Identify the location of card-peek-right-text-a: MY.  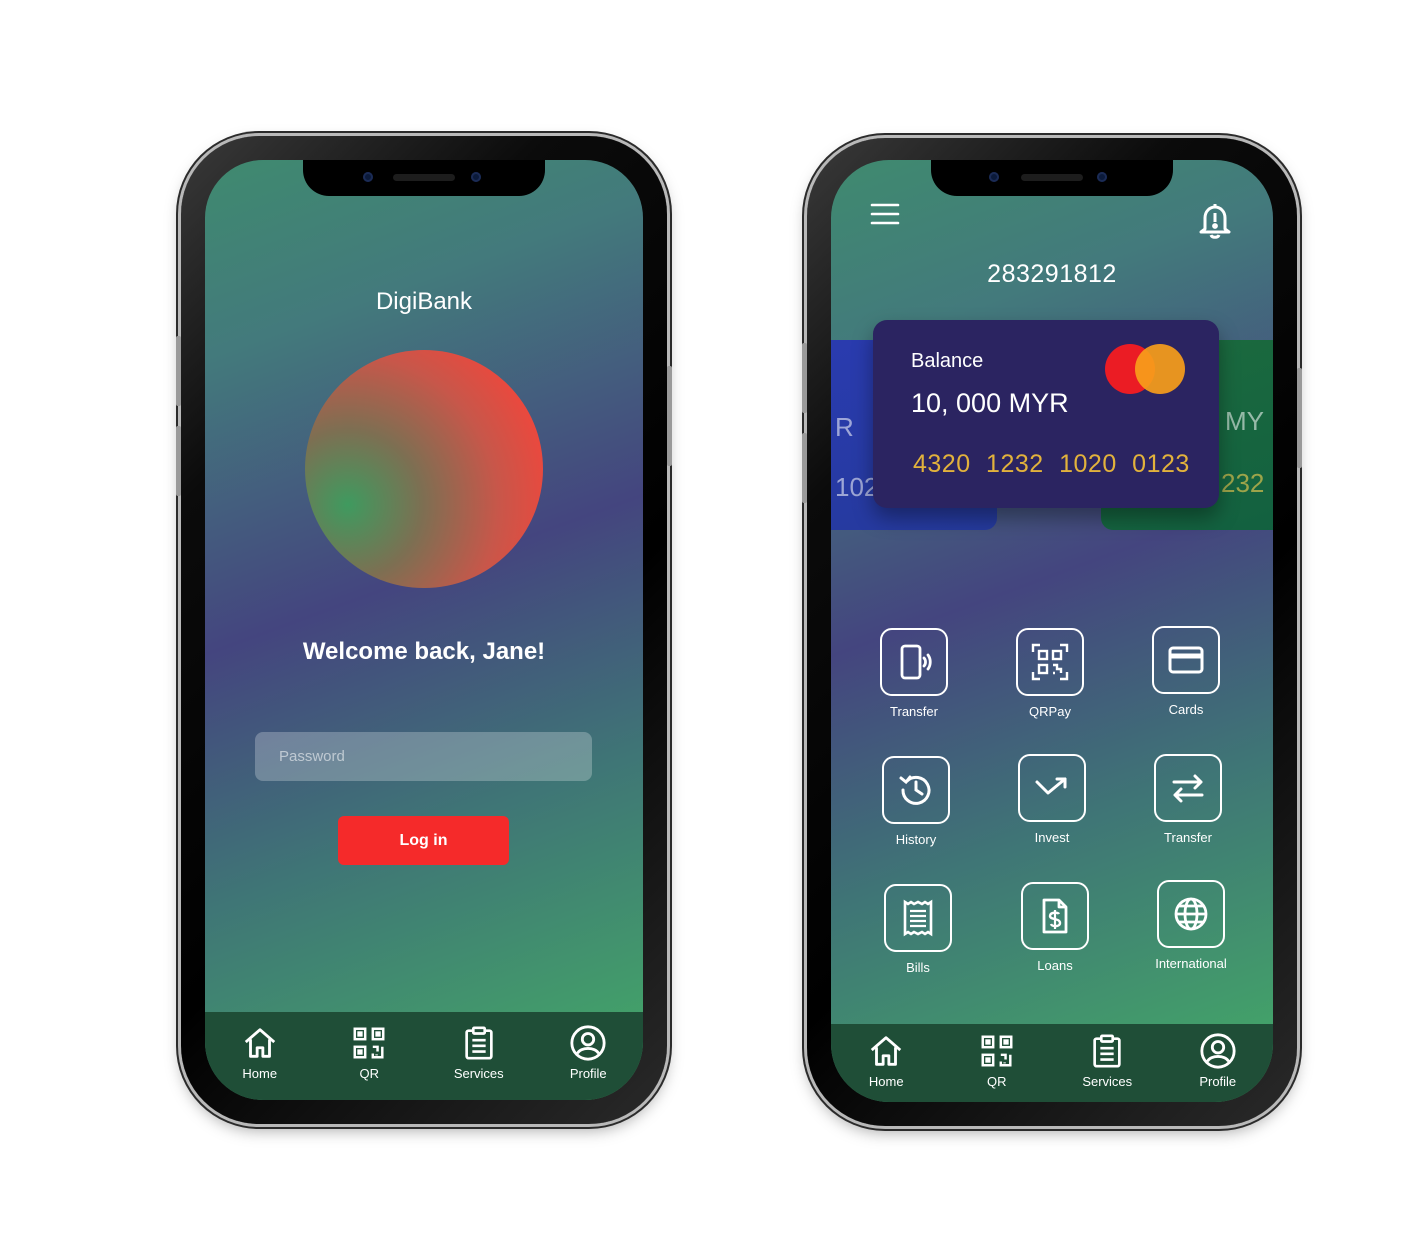
(1244, 421).